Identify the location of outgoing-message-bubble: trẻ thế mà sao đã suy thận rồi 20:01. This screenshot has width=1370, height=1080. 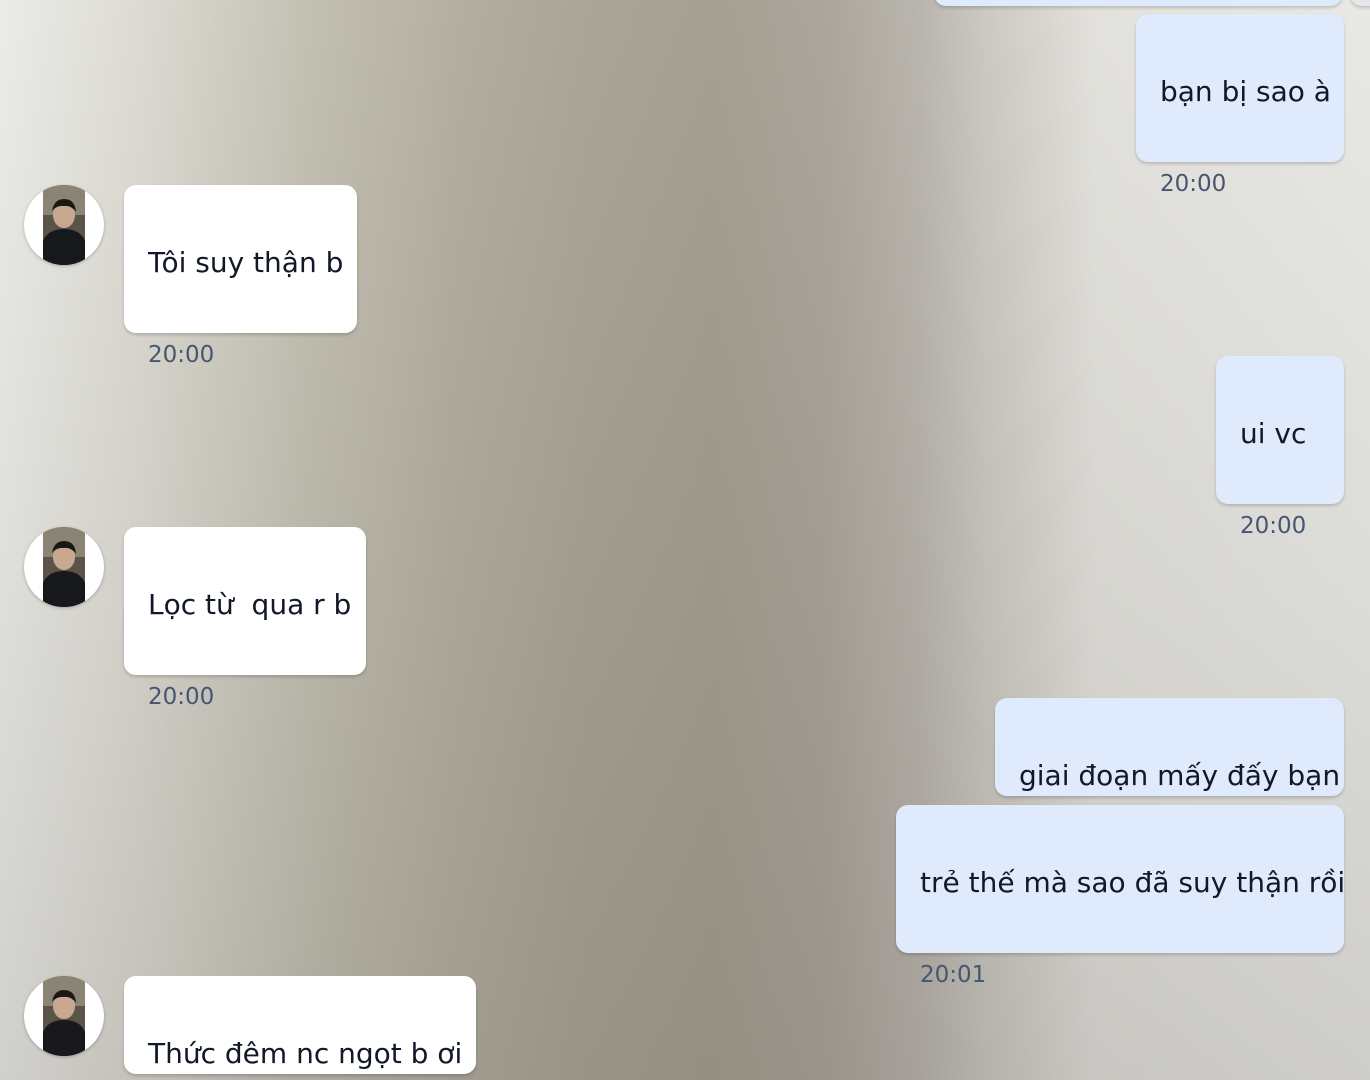
(1121, 896).